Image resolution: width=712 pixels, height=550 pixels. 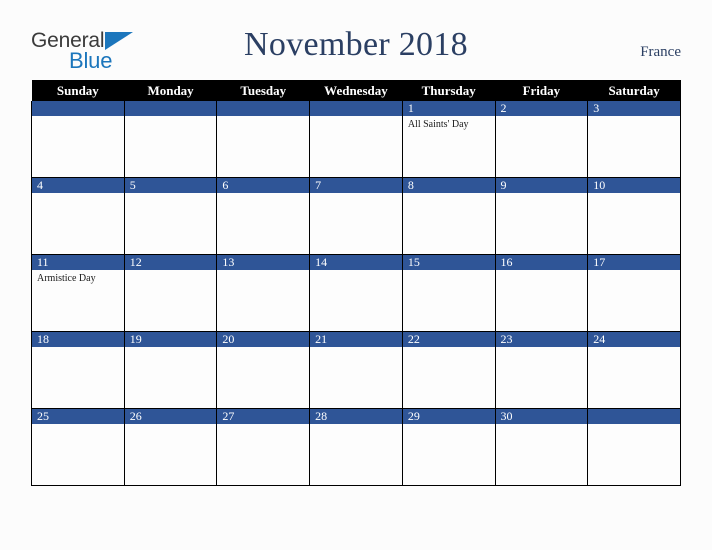 I want to click on calendar-week-row: 1 All Saints' Day 2 3, so click(x=356, y=139).